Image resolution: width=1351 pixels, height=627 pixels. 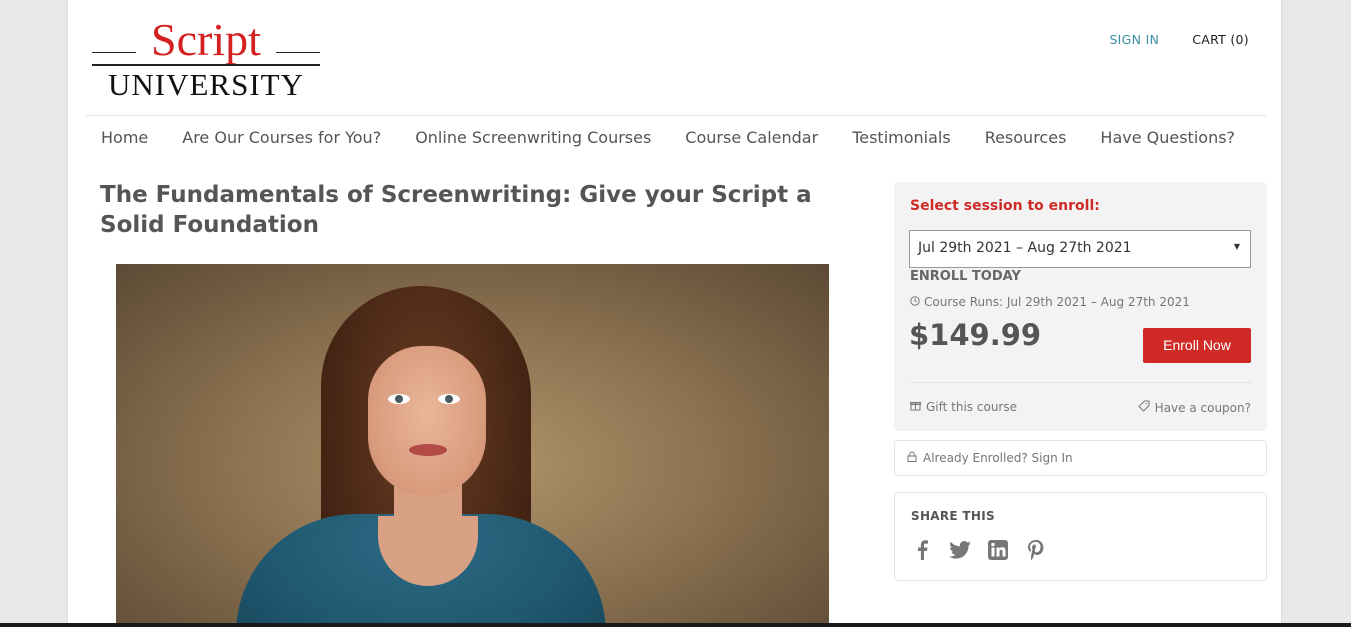 I want to click on facebook-icon, so click(x=922, y=550).